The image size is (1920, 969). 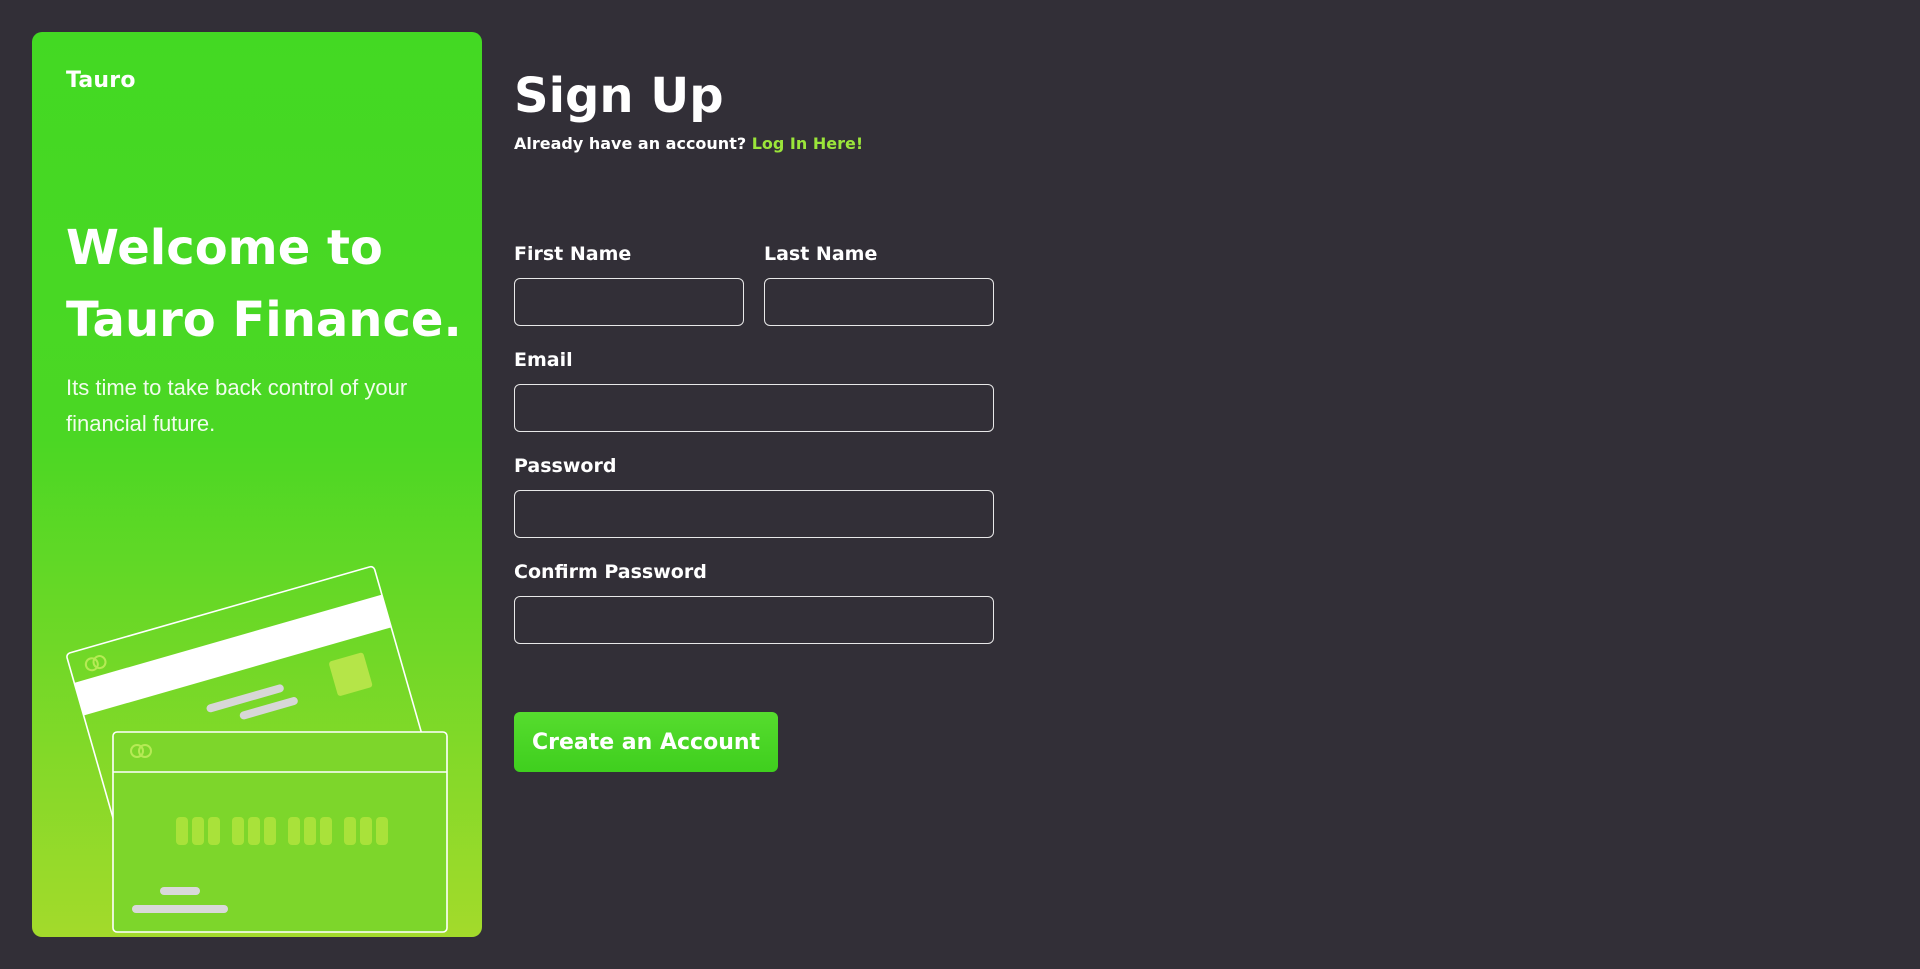 What do you see at coordinates (754, 620) in the screenshot?
I see `confirm-password-input` at bounding box center [754, 620].